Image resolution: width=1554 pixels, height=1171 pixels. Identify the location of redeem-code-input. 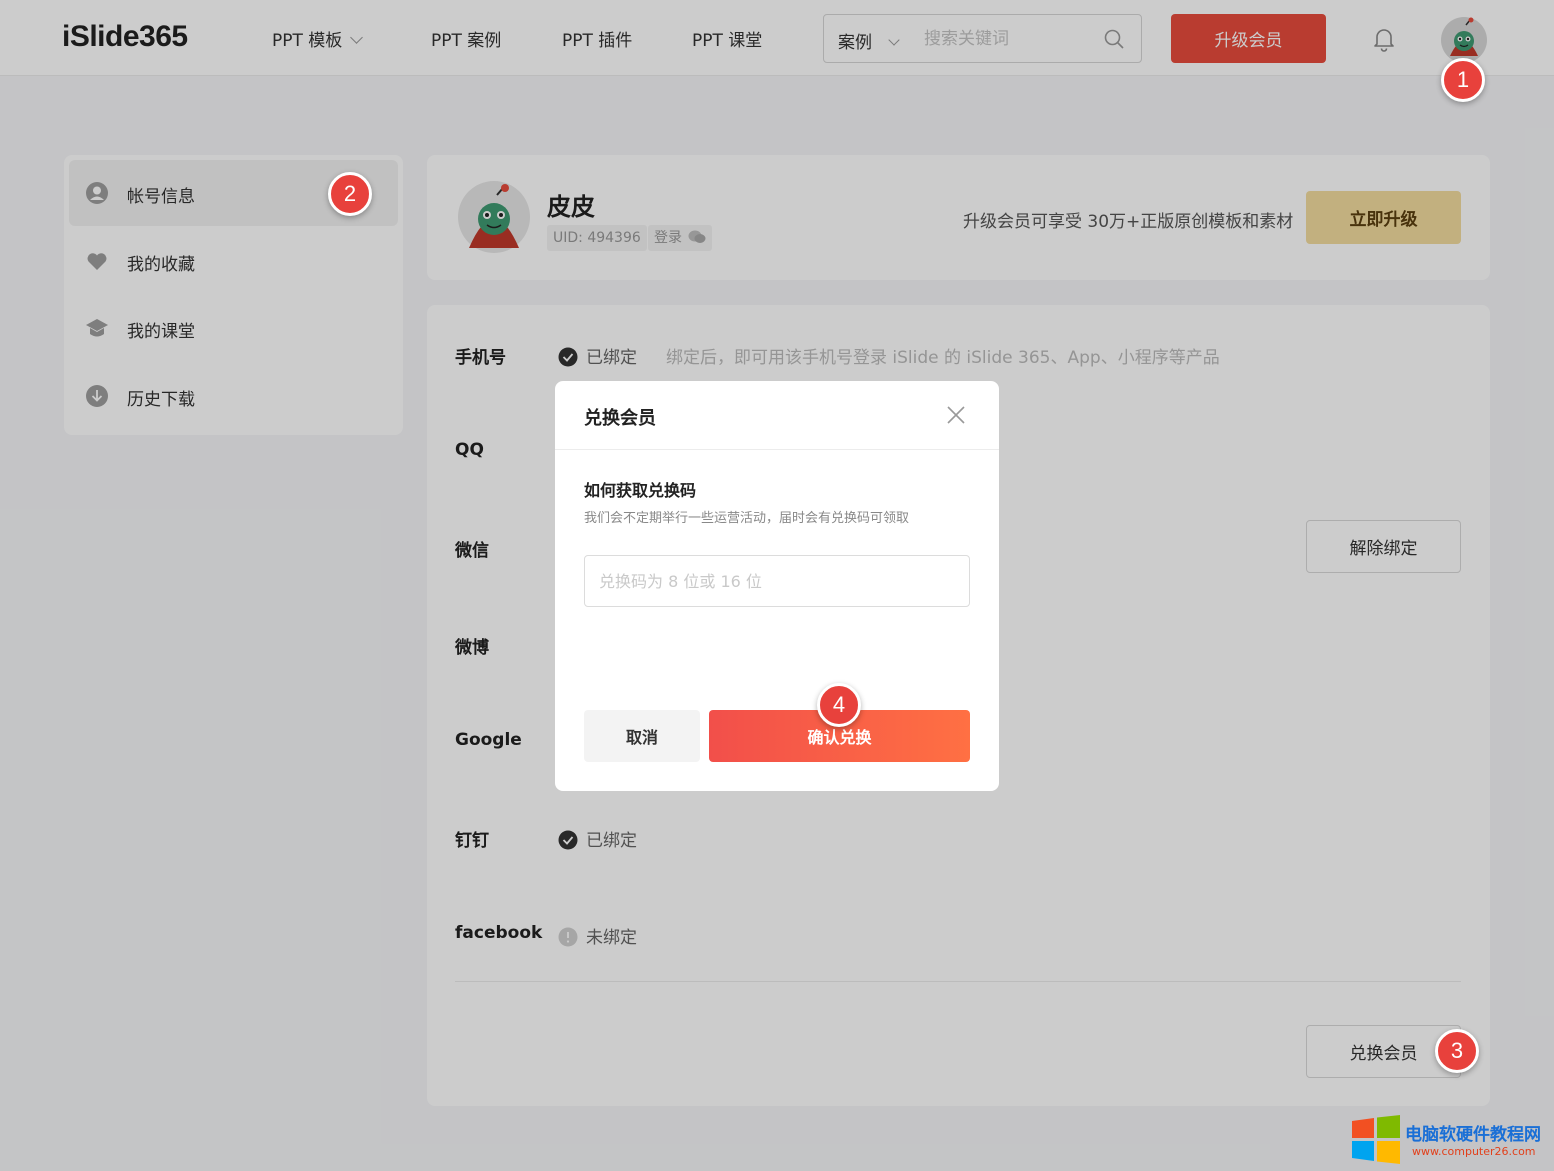
(777, 581).